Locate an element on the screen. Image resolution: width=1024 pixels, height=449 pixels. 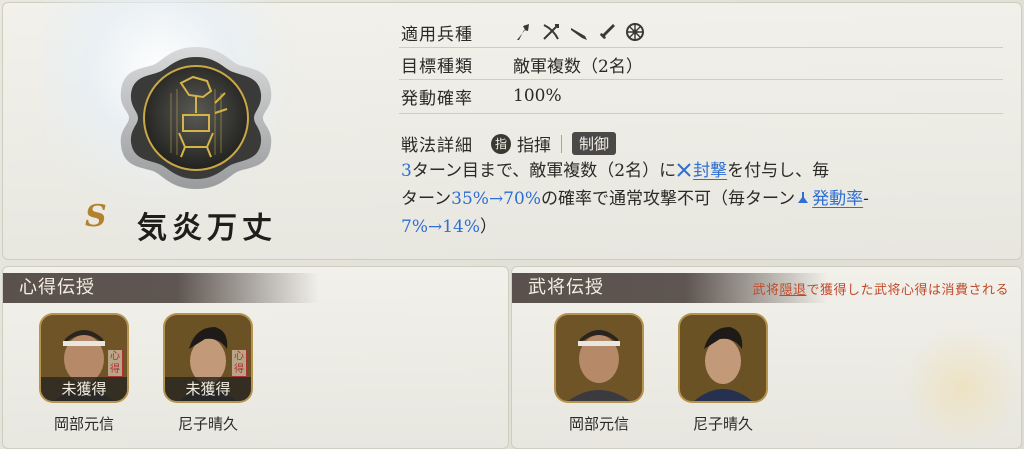
rifle-icon is located at coordinates (579, 32).